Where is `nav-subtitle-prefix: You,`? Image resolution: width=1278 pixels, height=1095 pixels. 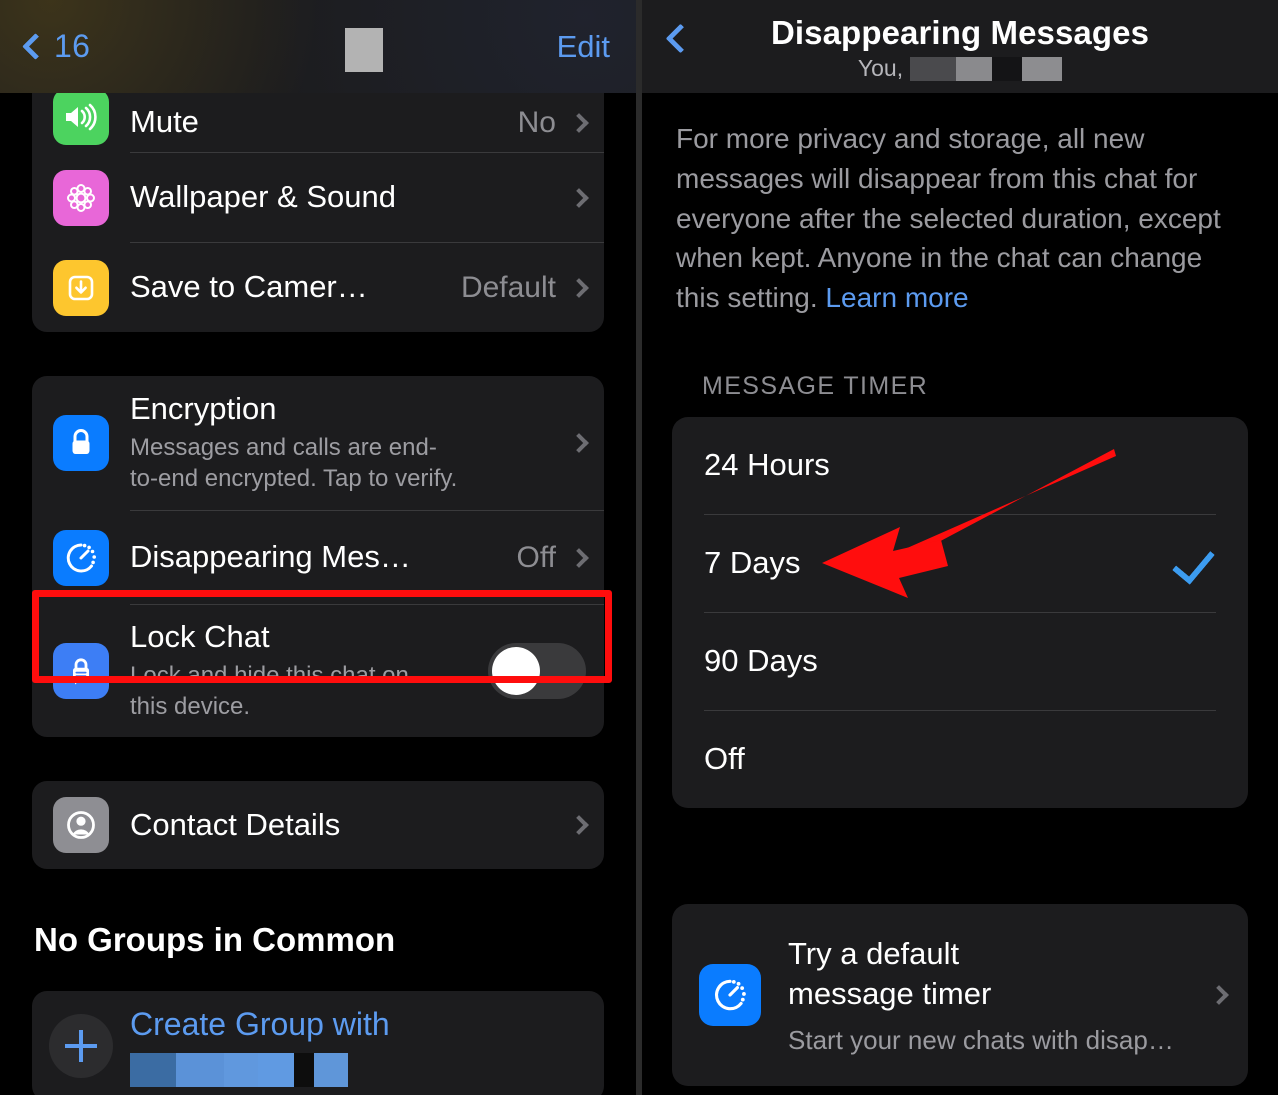
nav-subtitle-prefix: You, is located at coordinates (880, 68).